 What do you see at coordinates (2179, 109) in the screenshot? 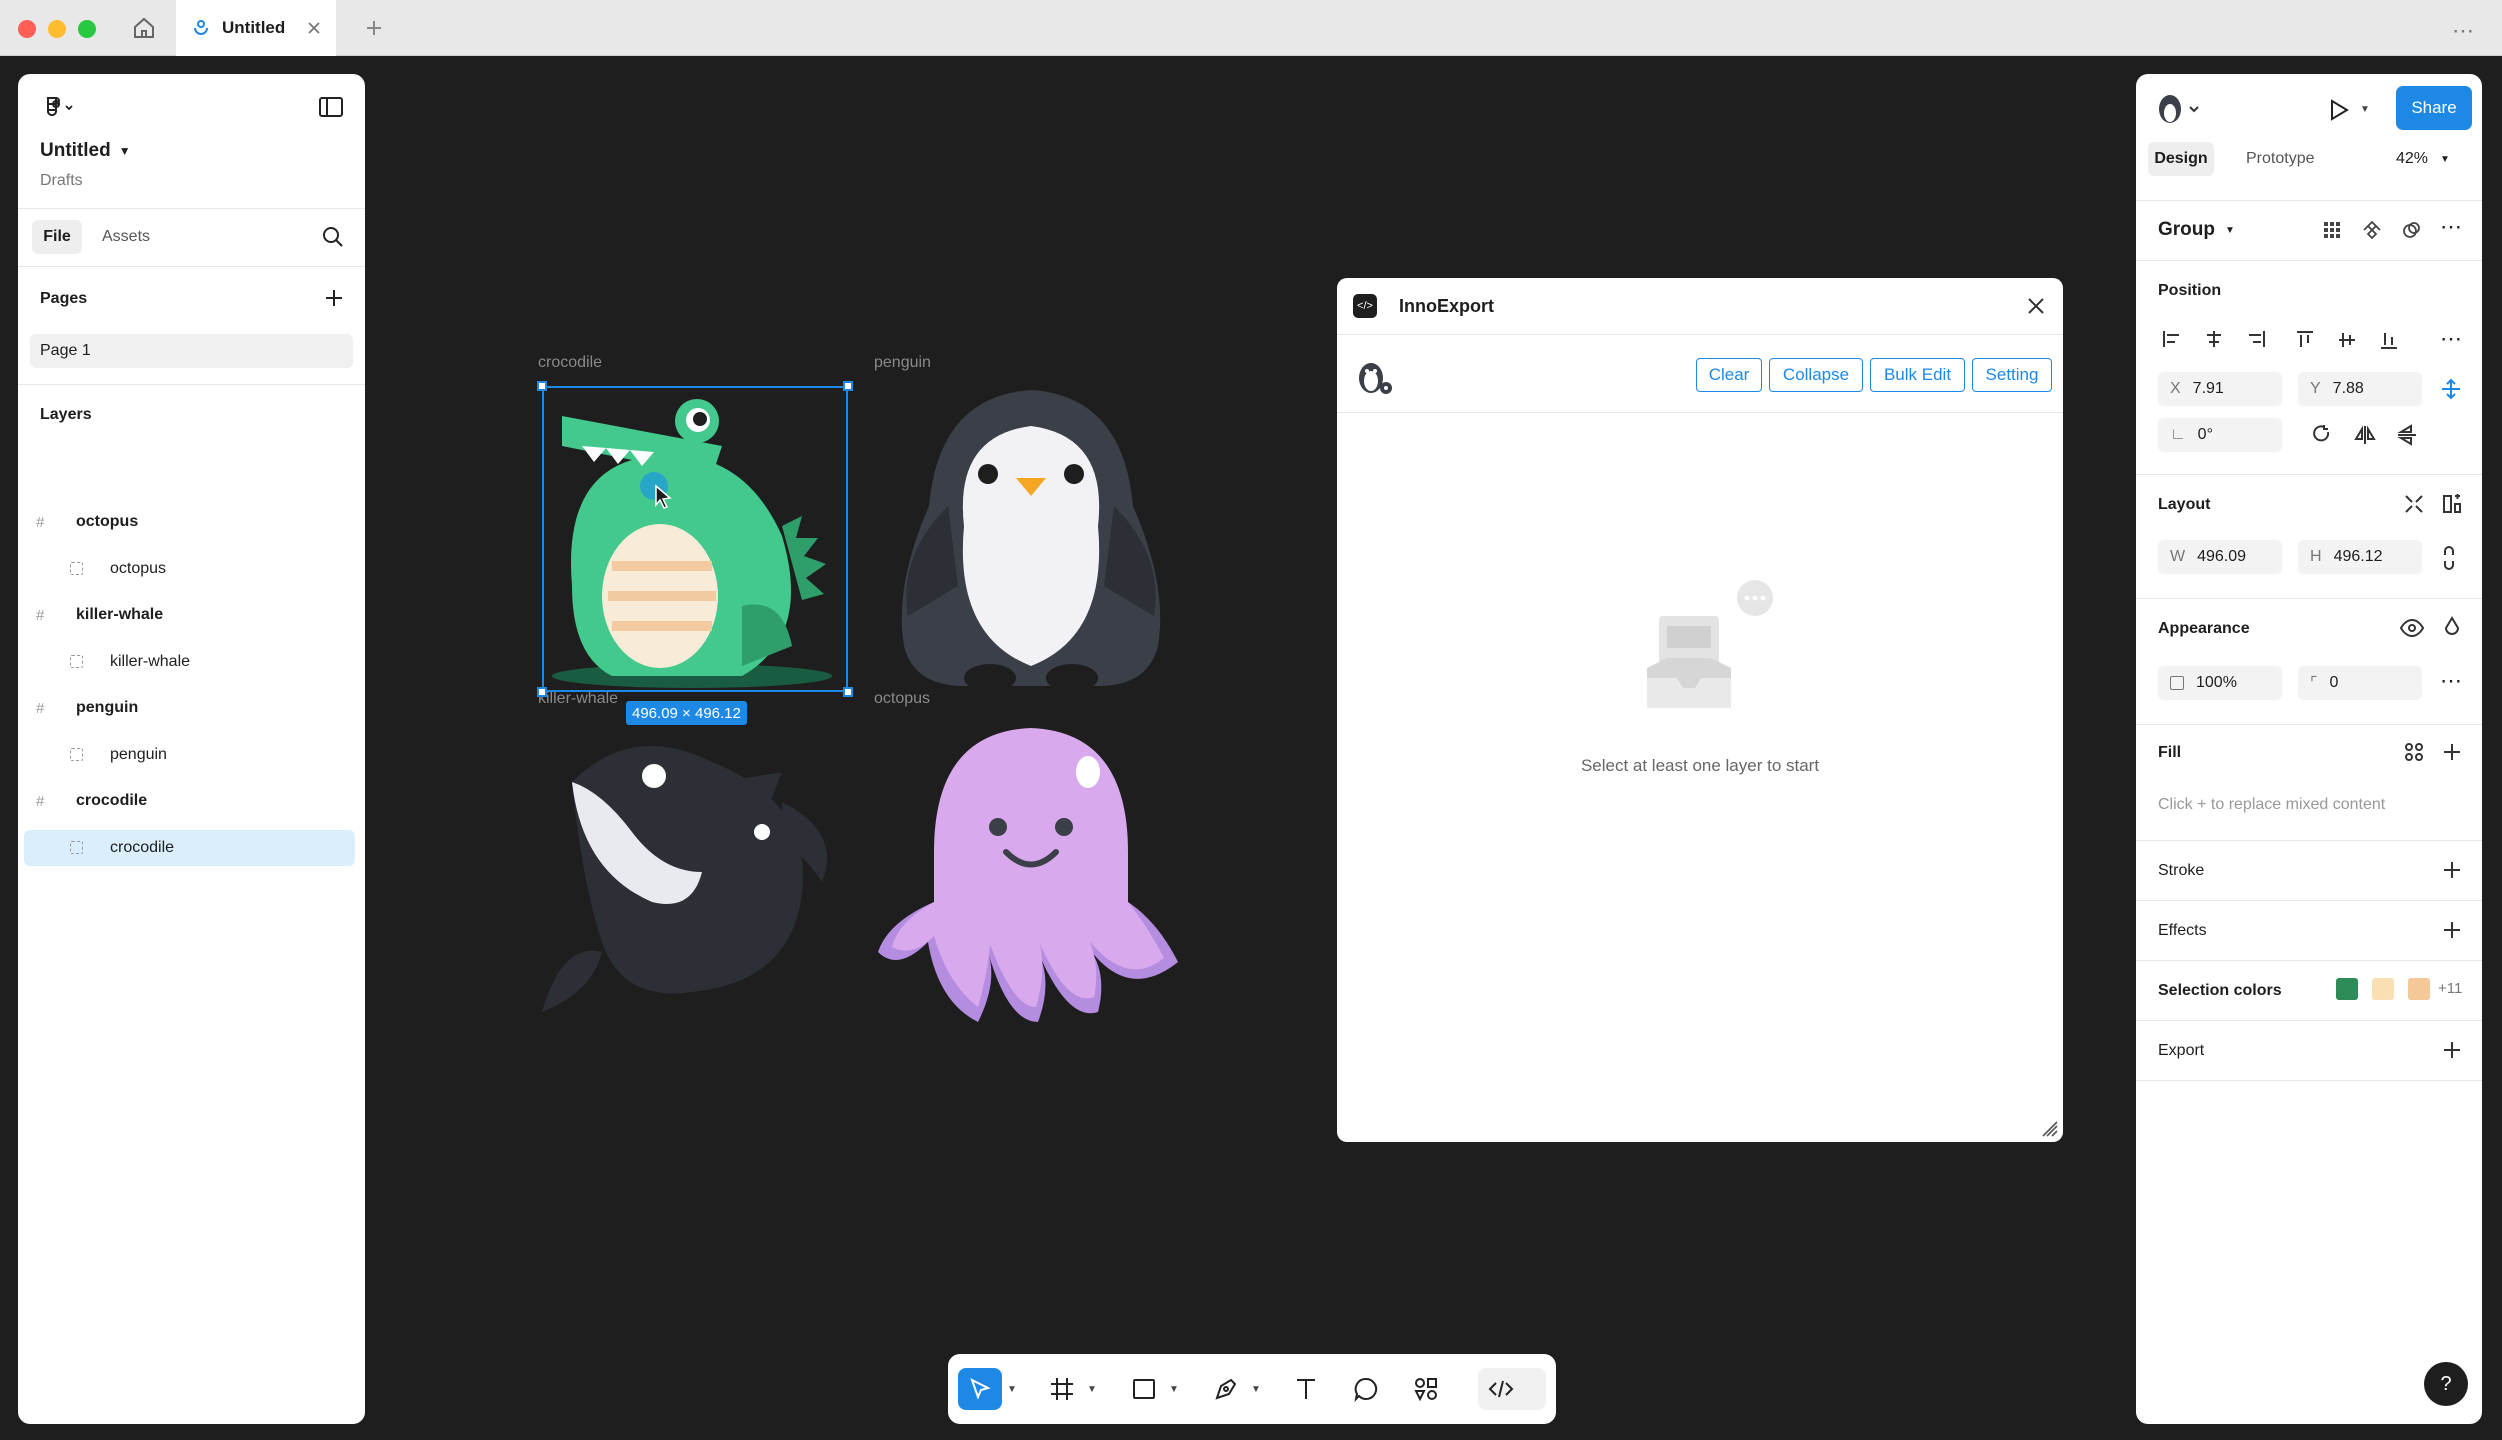
I see `user-avatar-icon` at bounding box center [2179, 109].